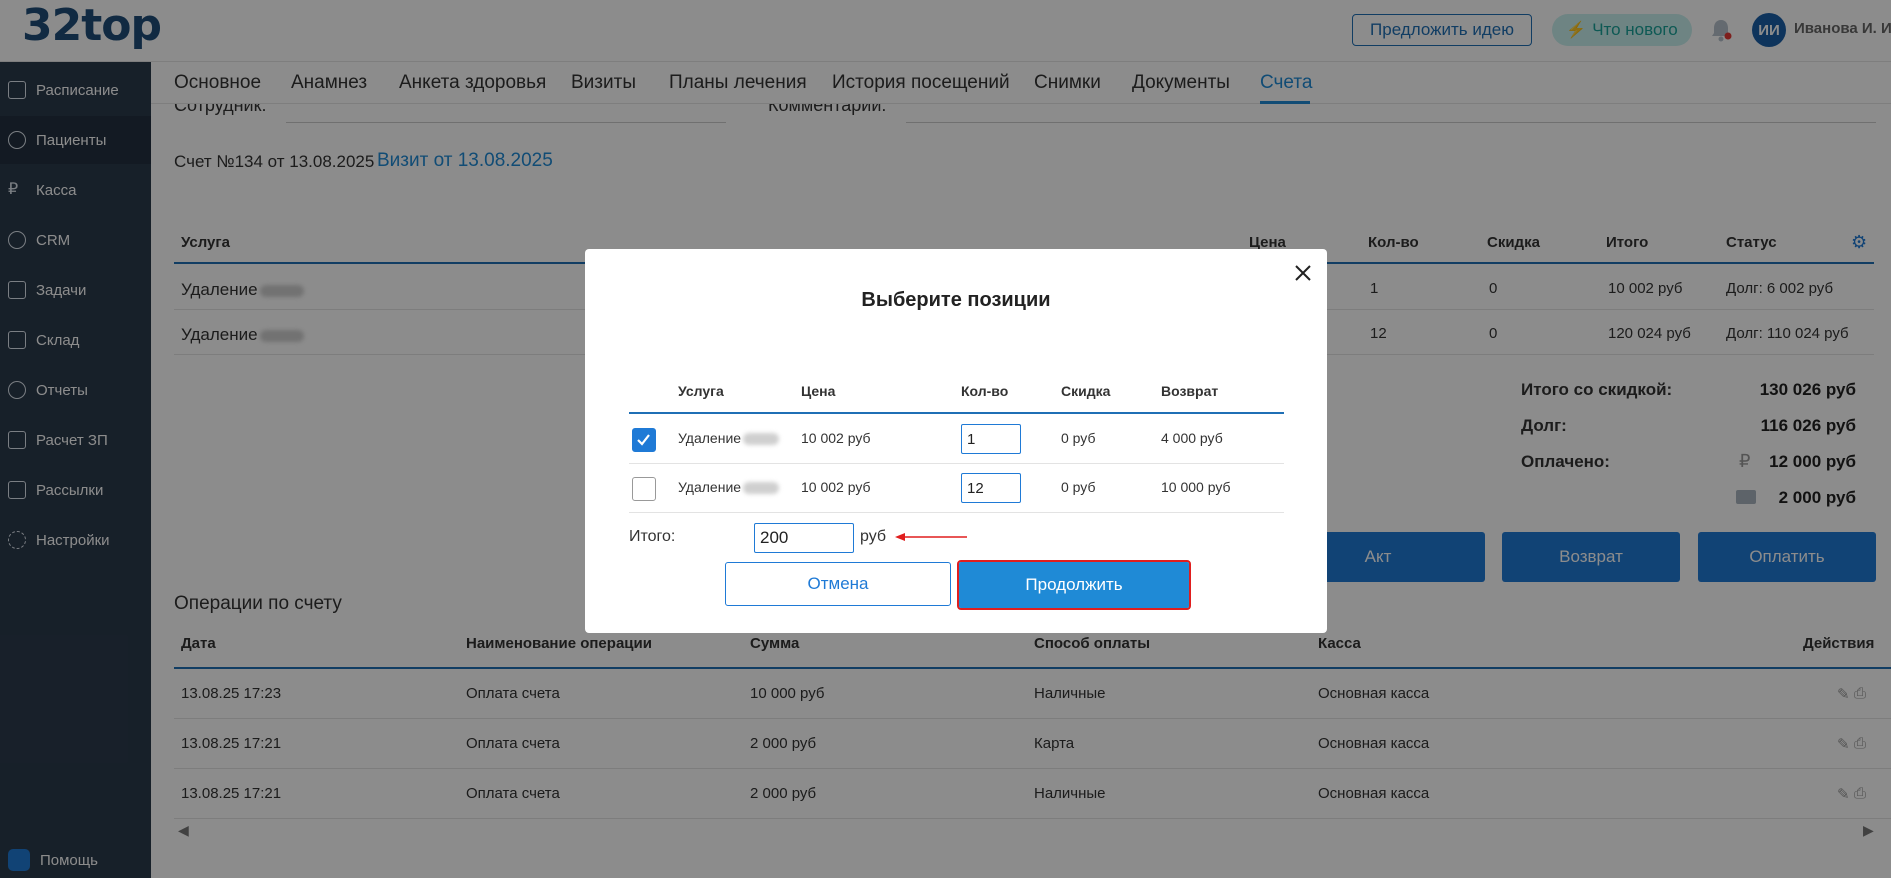 This screenshot has height=878, width=1891. I want to click on modal-refund: 4 000 руб, so click(1192, 438).